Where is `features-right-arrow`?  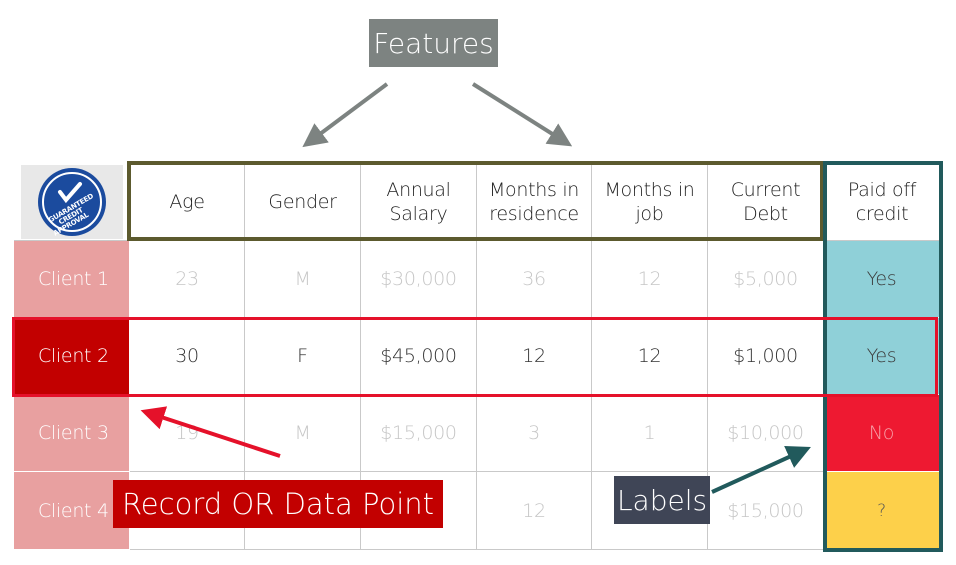 features-right-arrow is located at coordinates (522, 114).